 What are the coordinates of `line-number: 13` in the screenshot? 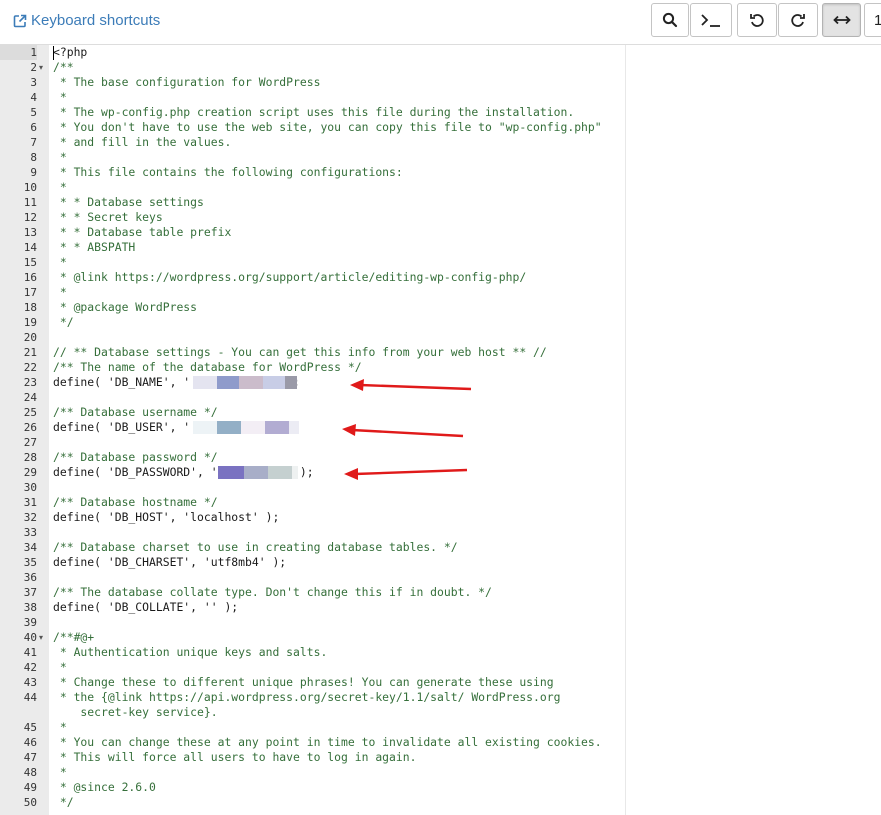 It's located at (30, 232).